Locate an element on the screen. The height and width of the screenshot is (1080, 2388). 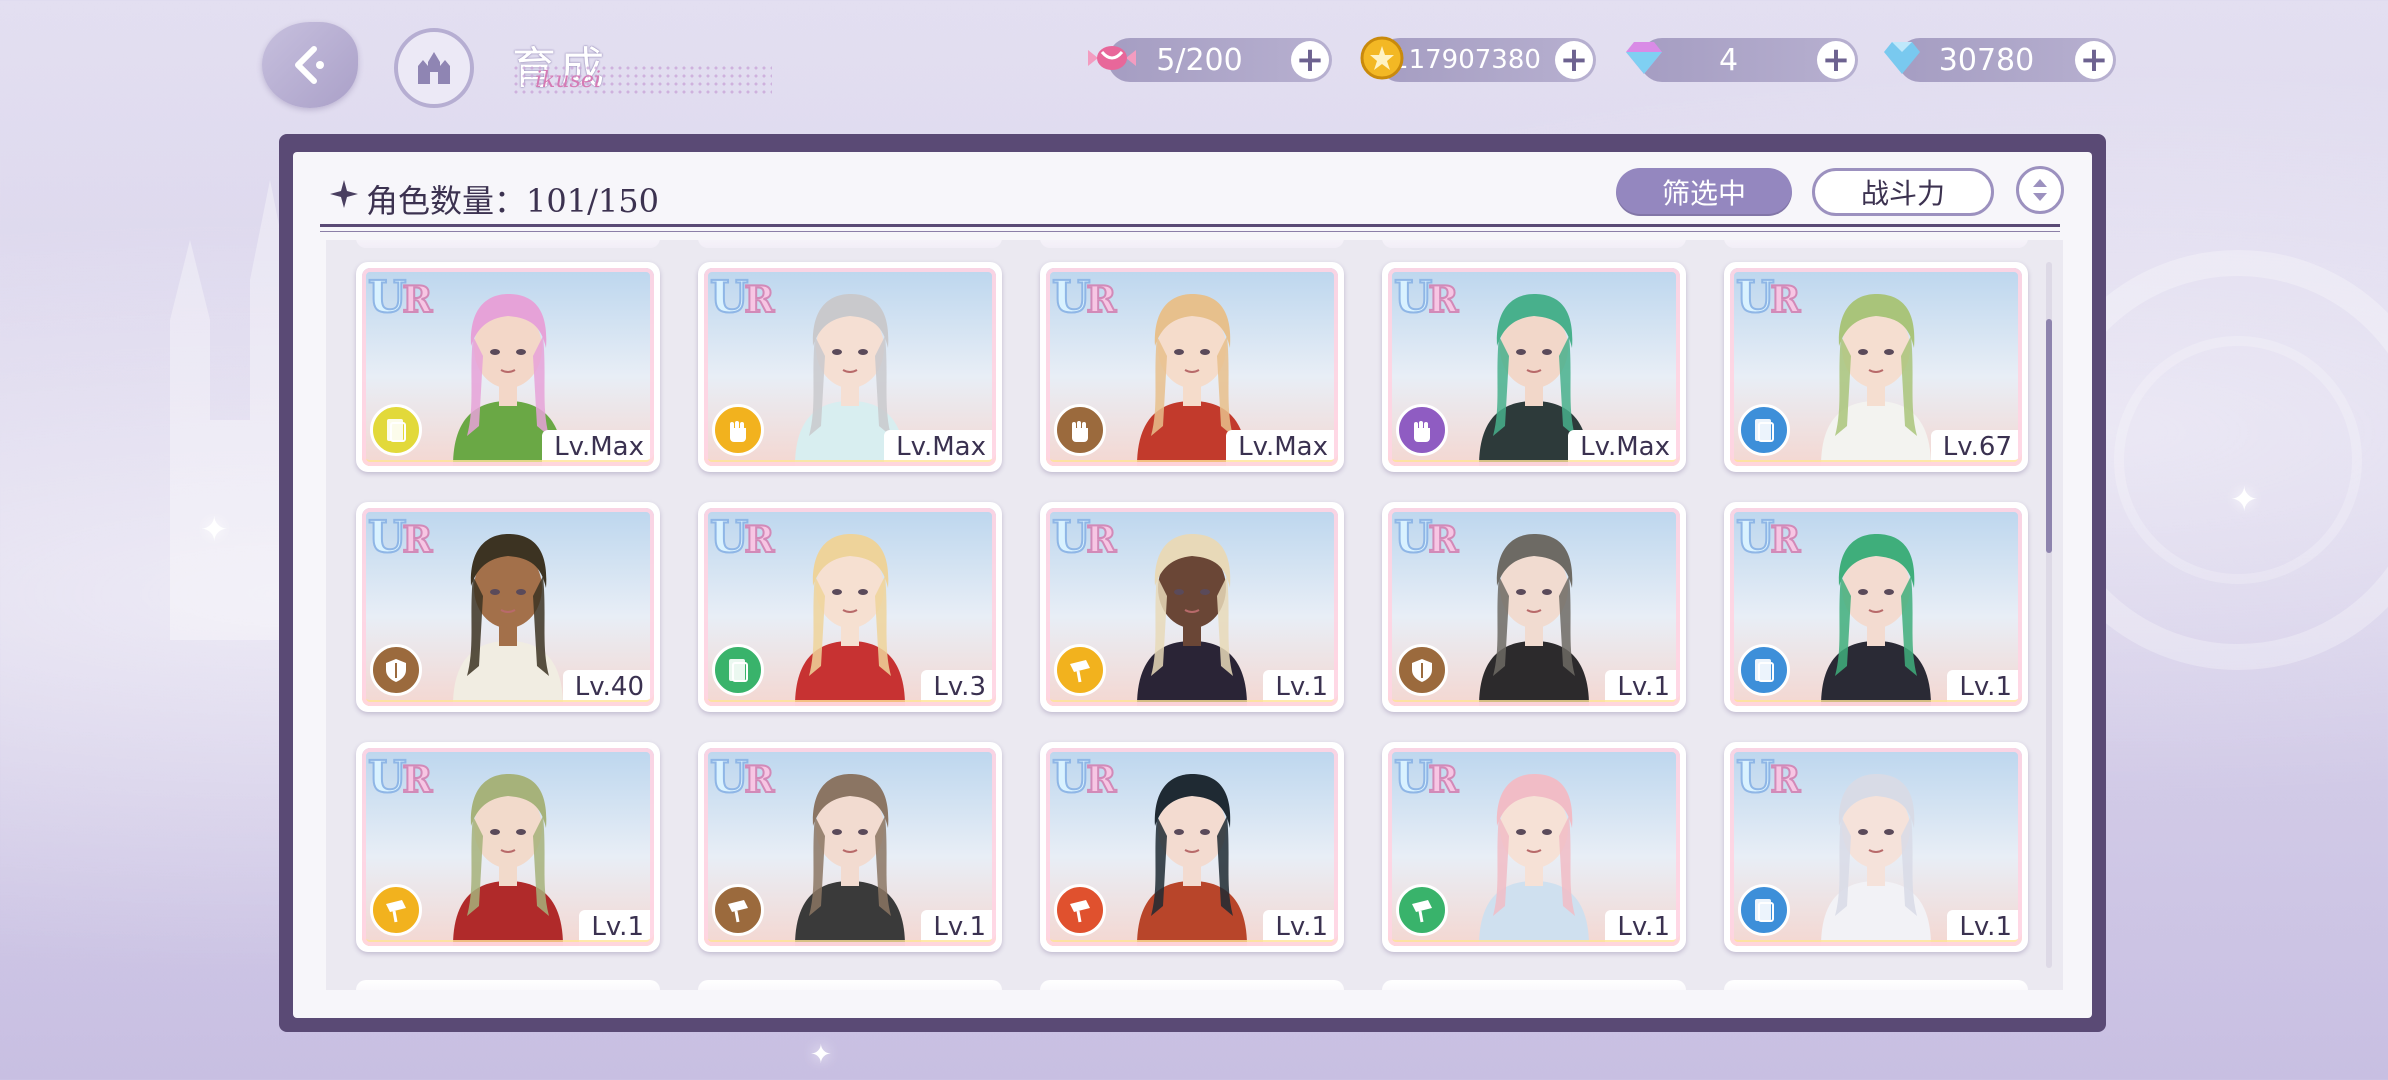
back-button is located at coordinates (310, 65).